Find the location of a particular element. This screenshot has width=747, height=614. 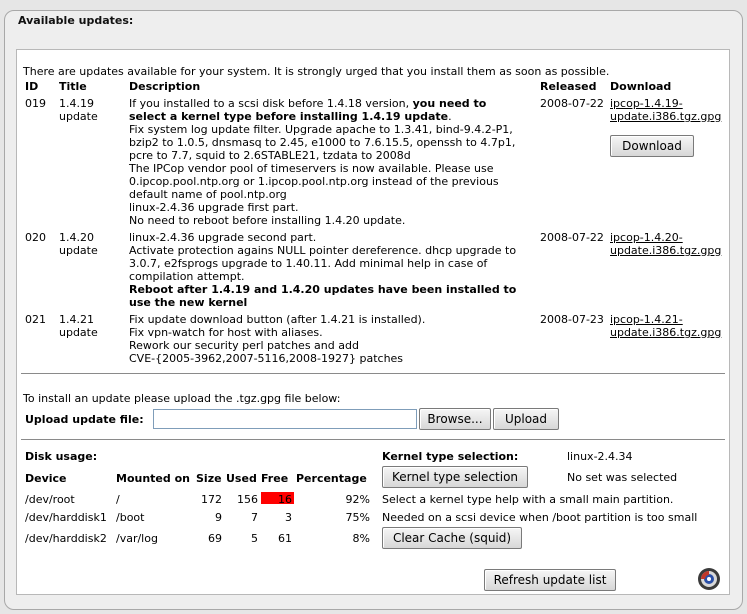

disk-usage-title: Disk usage: is located at coordinates (61, 456).